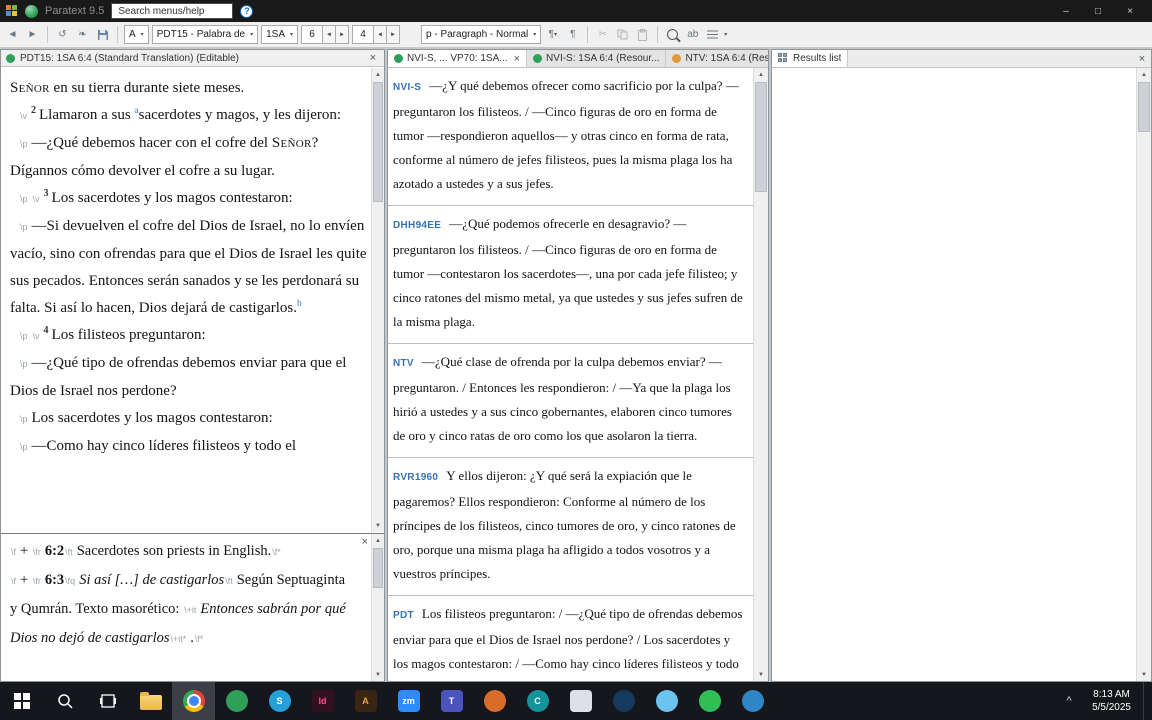 The width and height of the screenshot is (1152, 720). I want to click on resources-scrollbar: ▲ ▼, so click(760, 374).